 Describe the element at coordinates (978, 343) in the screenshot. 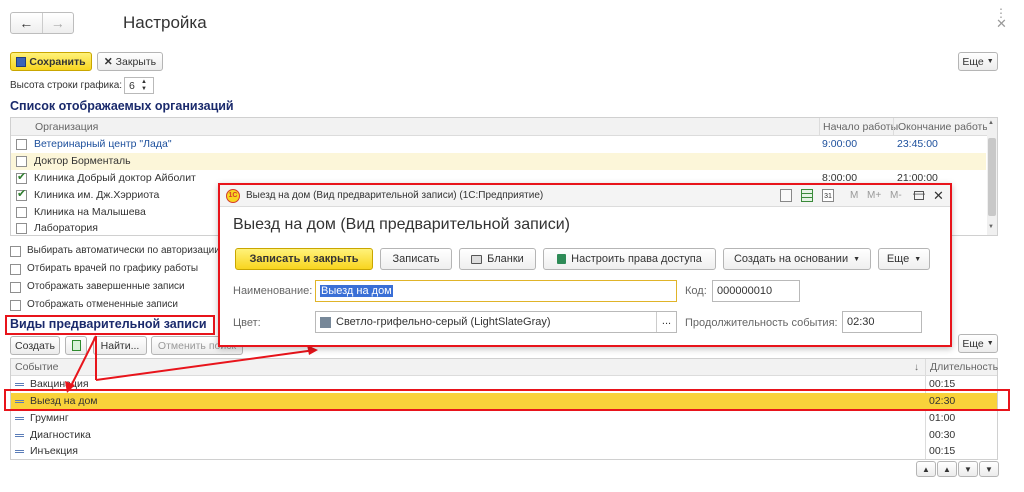

I see `types-more-button: Еще ▼` at that location.